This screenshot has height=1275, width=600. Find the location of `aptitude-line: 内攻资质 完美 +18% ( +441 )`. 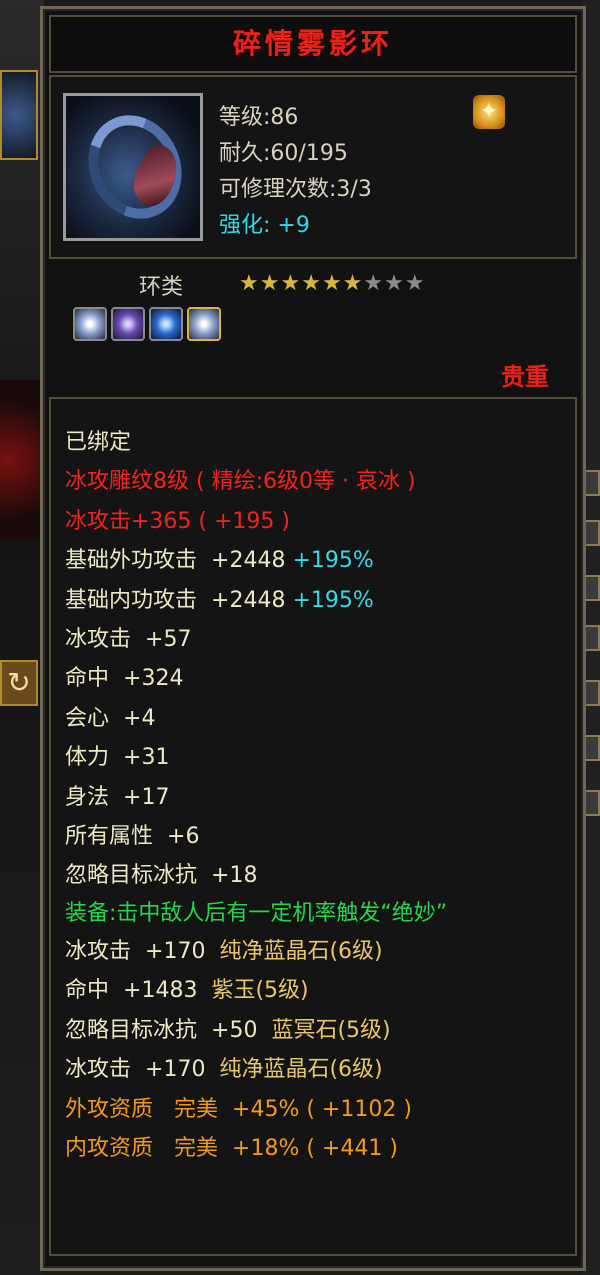

aptitude-line: 内攻资质 完美 +18% ( +441 ) is located at coordinates (315, 1148).